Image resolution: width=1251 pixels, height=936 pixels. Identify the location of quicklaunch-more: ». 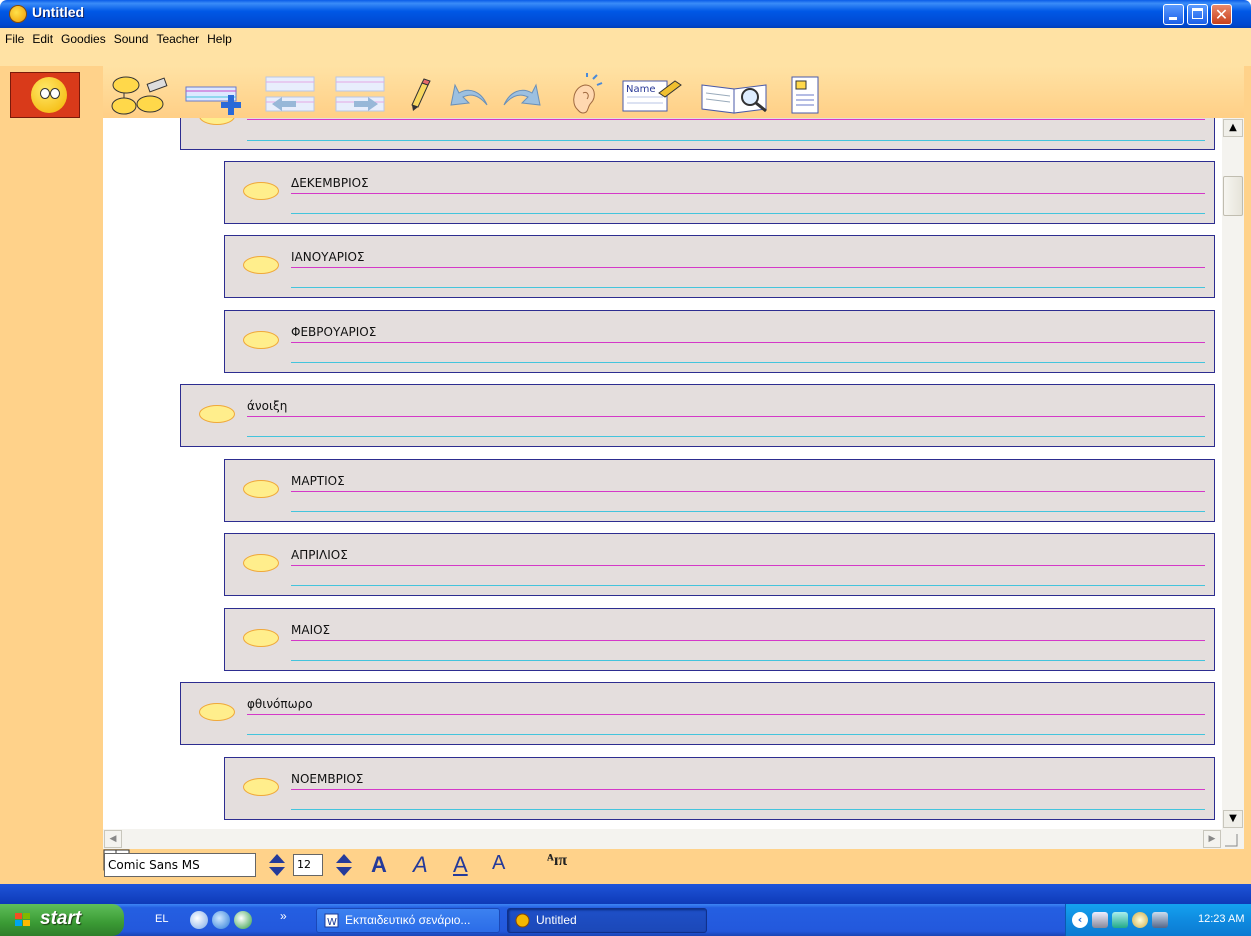
(283, 916).